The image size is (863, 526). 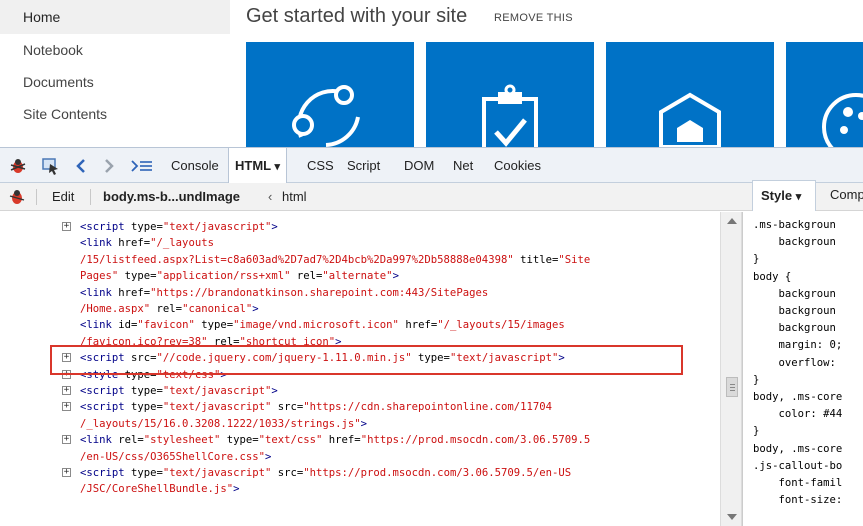 I want to click on inspect-icon, so click(x=51, y=166).